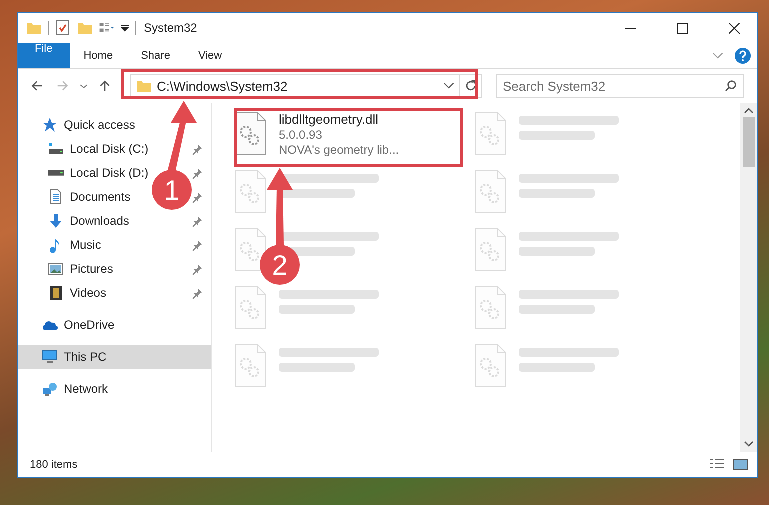  I want to click on nav-item: Quick access, so click(114, 125).